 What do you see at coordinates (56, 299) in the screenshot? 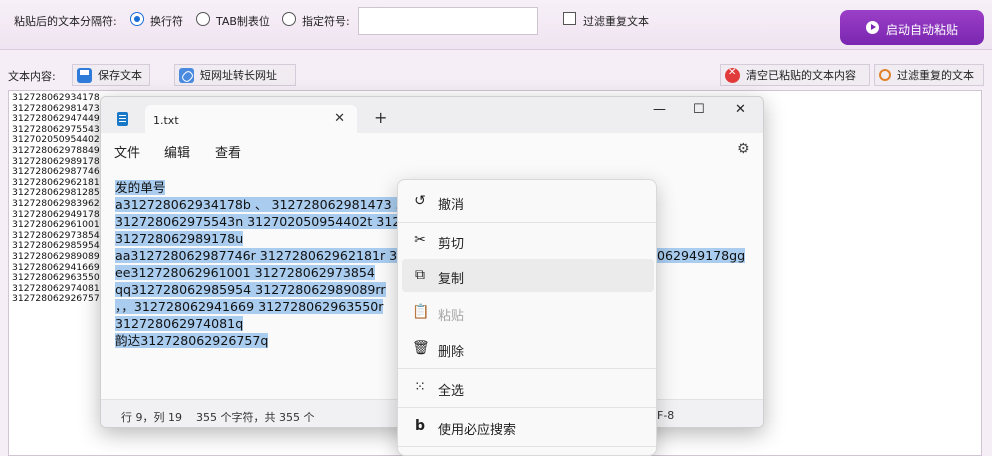
I see `number-list-item: 312728062926757` at bounding box center [56, 299].